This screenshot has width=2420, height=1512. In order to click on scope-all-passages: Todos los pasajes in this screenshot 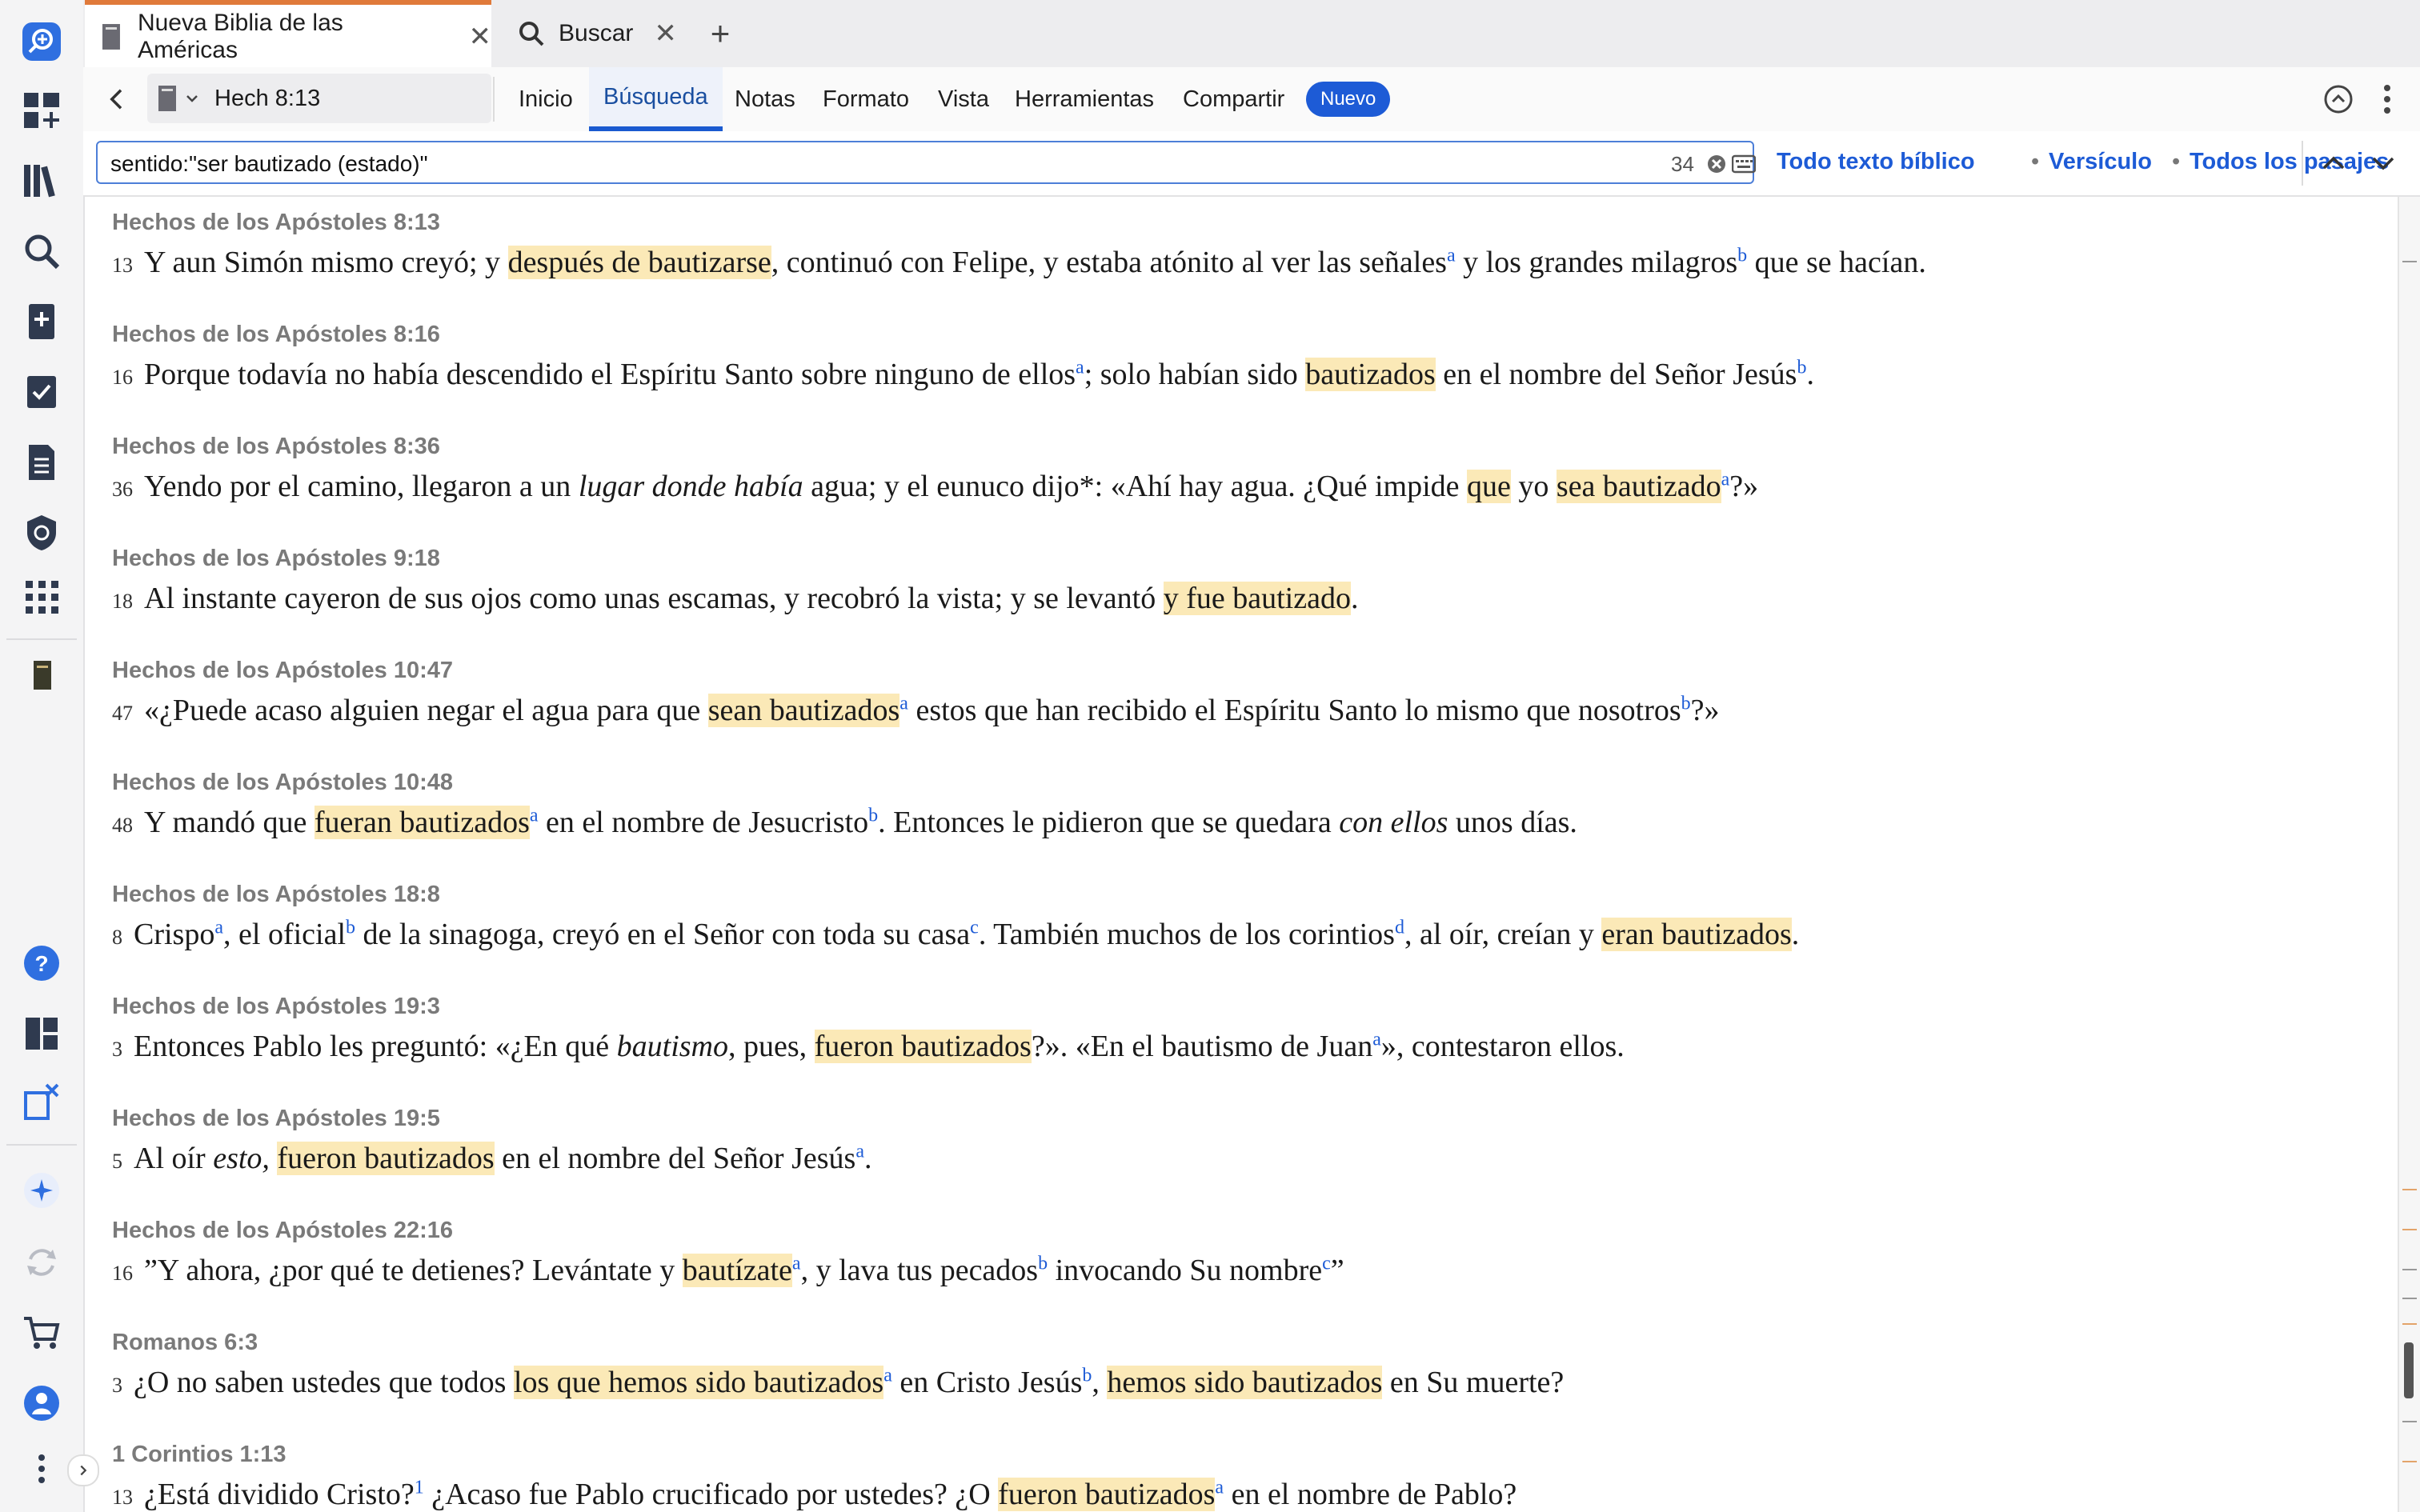, I will do `click(2289, 162)`.